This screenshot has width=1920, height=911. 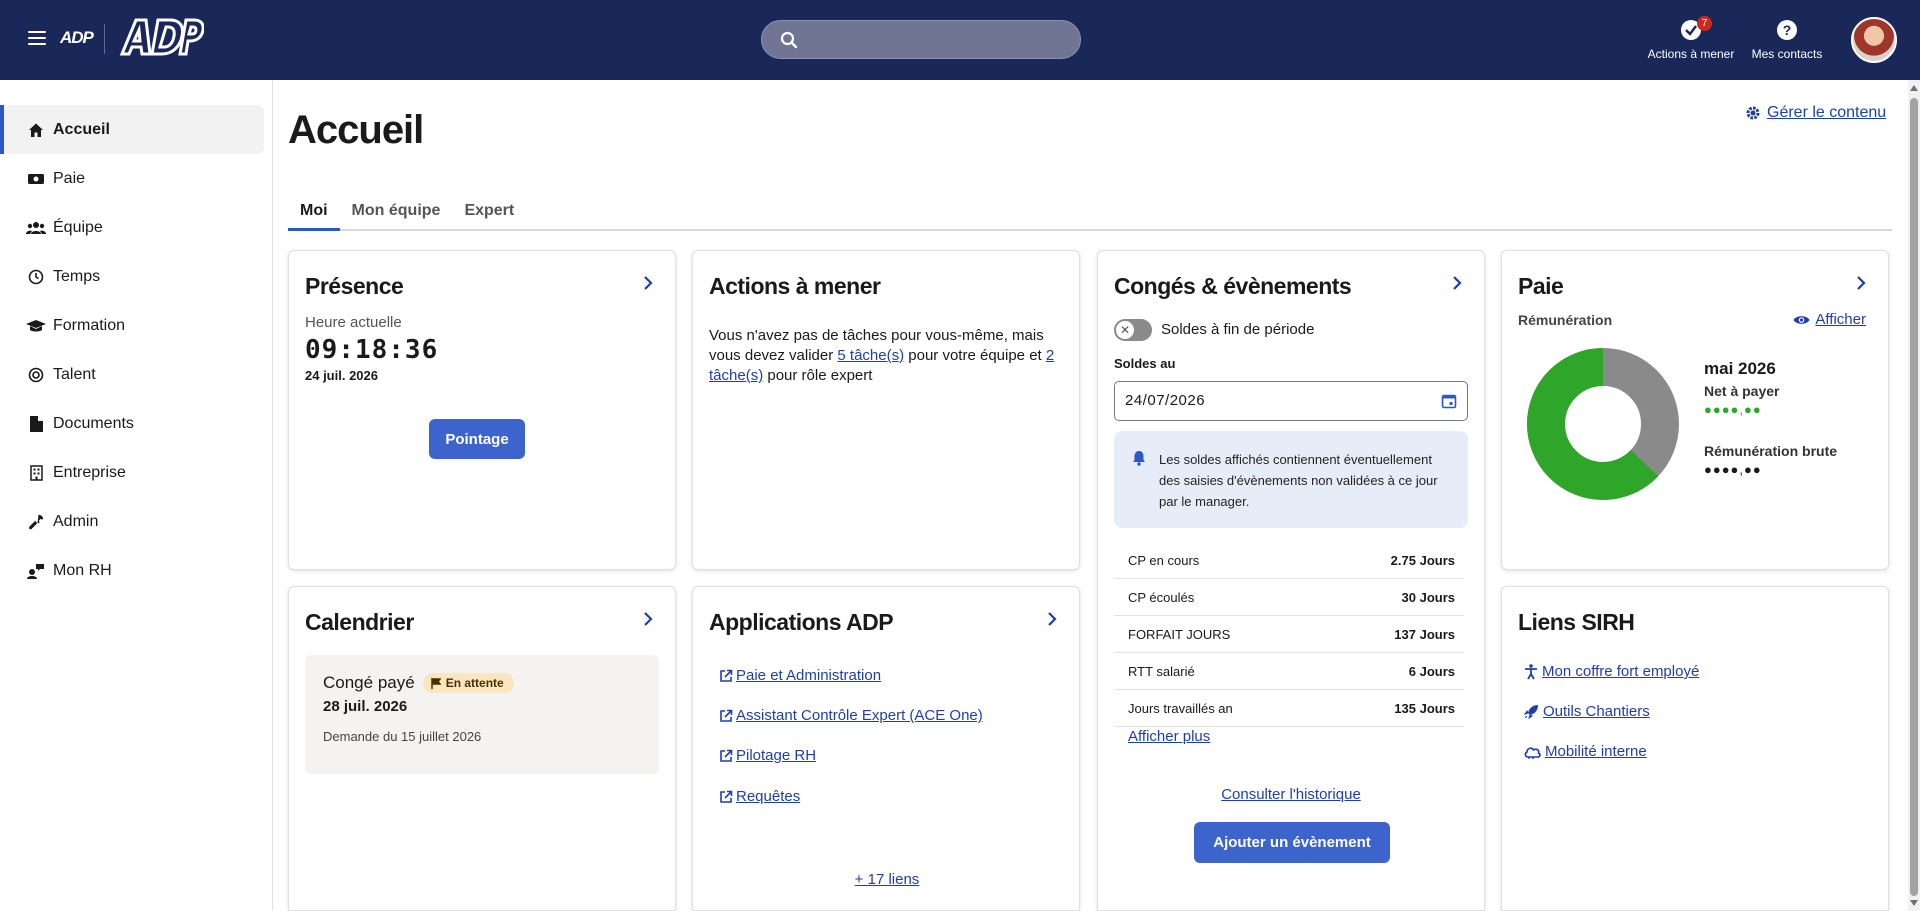 I want to click on sirh-link-chantiers: Outils Chantiers, so click(x=1587, y=711).